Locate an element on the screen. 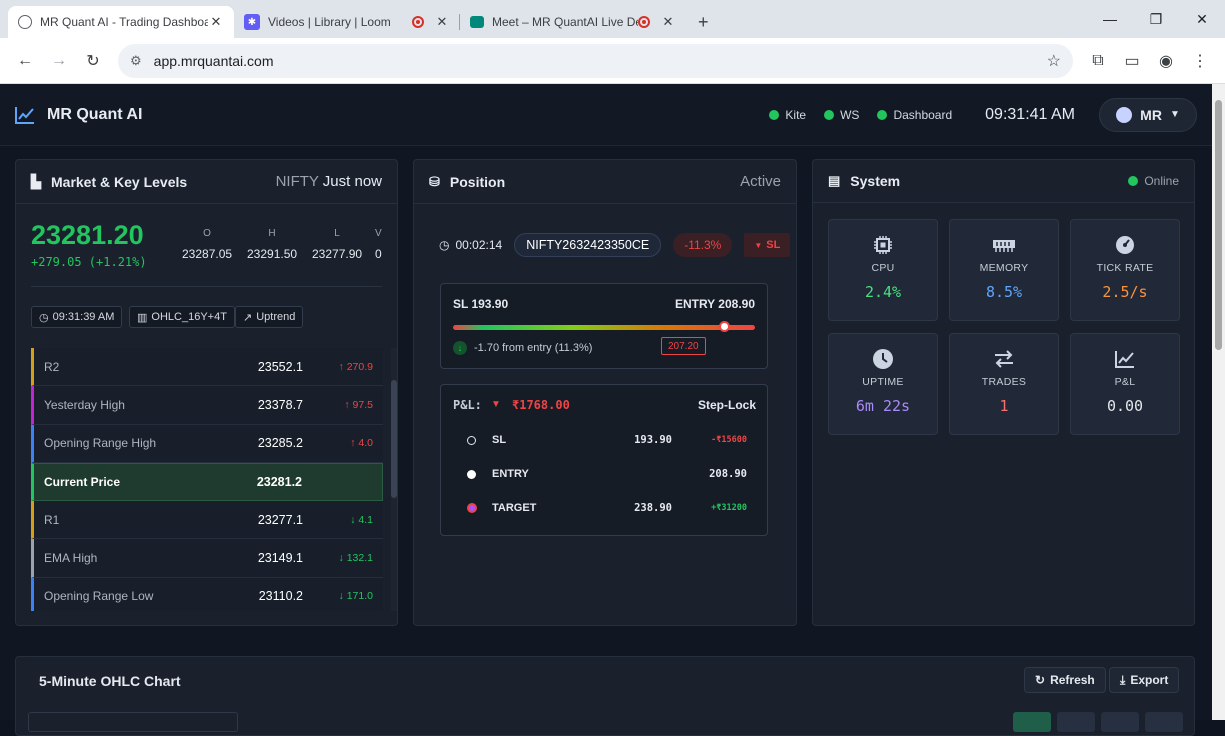 This screenshot has width=1225, height=736. export-button: ⤓ Export is located at coordinates (1144, 680).